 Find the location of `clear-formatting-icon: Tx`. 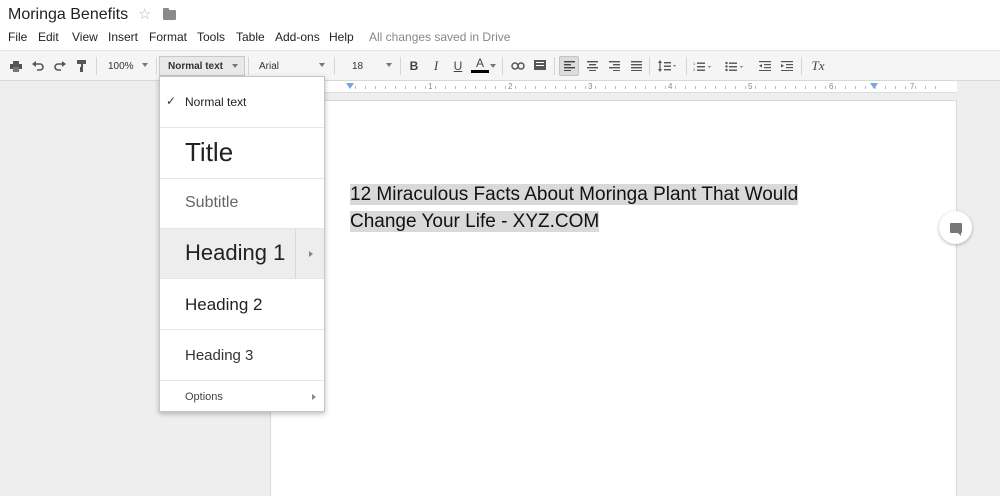

clear-formatting-icon: Tx is located at coordinates (818, 66).